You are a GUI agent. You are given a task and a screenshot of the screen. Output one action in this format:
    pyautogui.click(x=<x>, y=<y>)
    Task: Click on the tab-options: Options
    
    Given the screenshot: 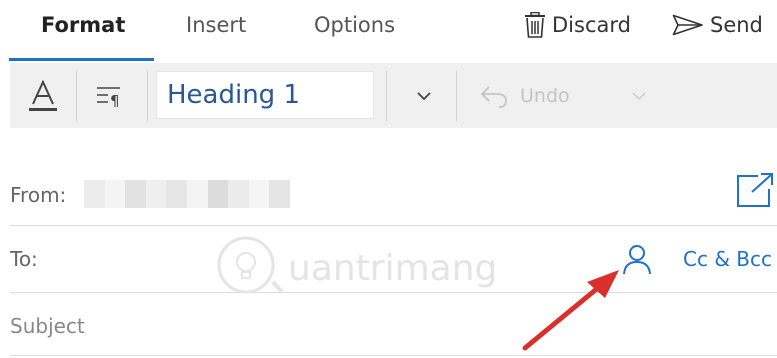 What is the action you would take?
    pyautogui.click(x=354, y=25)
    